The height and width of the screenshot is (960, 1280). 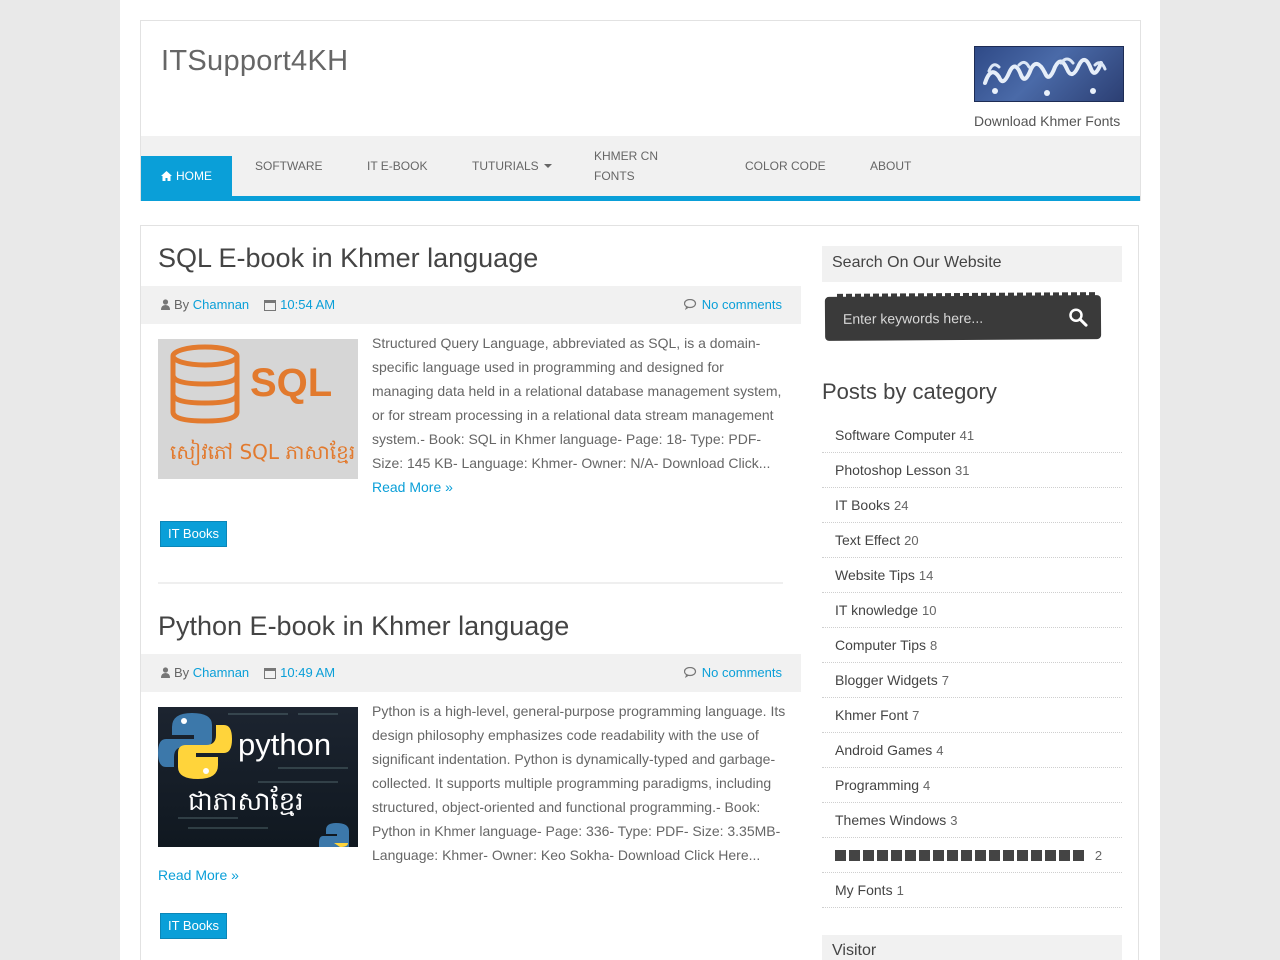 What do you see at coordinates (972, 820) in the screenshot?
I see `category-item: Themes Windows 3` at bounding box center [972, 820].